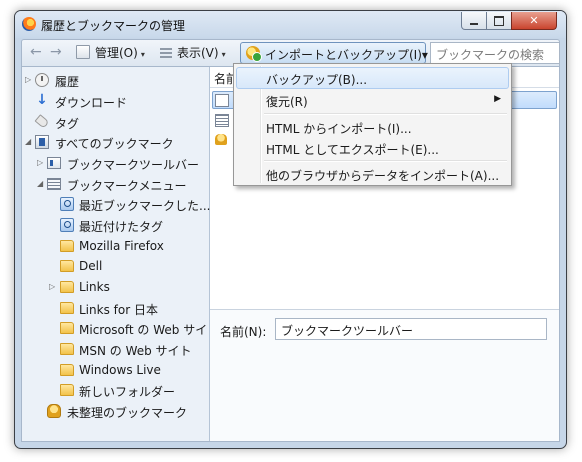 This screenshot has height=462, width=582. What do you see at coordinates (287, 102) in the screenshot?
I see `menu-item-label: 復元(R)` at bounding box center [287, 102].